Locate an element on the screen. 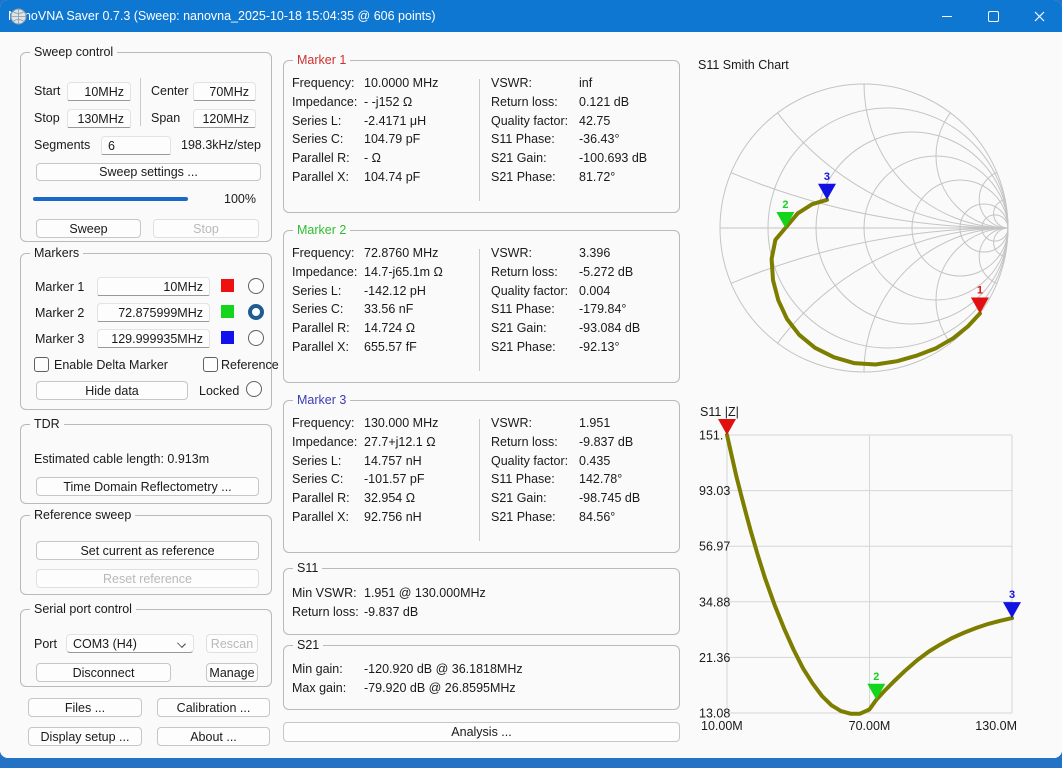 The height and width of the screenshot is (768, 1062). segments-input: 6 is located at coordinates (136, 145).